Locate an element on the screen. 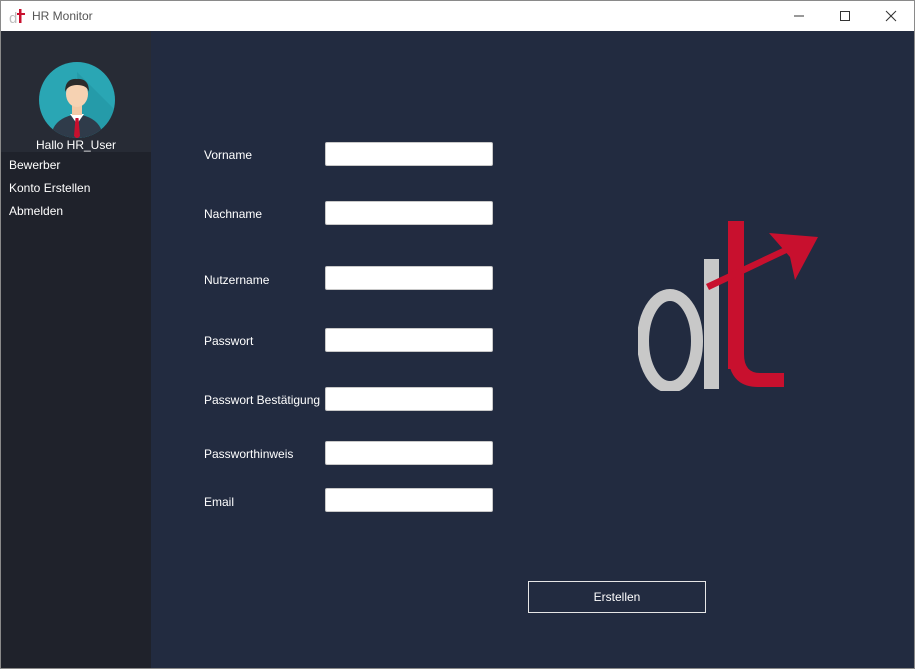 This screenshot has width=915, height=669. label-passworthinweis: Passworthinweis is located at coordinates (249, 454).